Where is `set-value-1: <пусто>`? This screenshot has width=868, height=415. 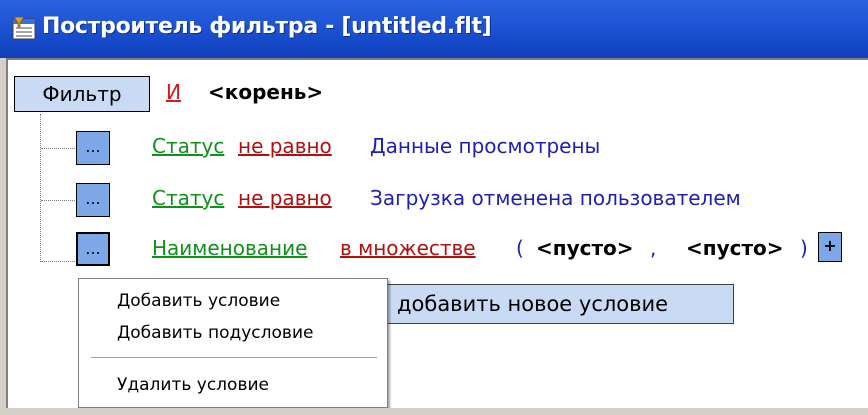
set-value-1: <пусто> is located at coordinates (585, 248).